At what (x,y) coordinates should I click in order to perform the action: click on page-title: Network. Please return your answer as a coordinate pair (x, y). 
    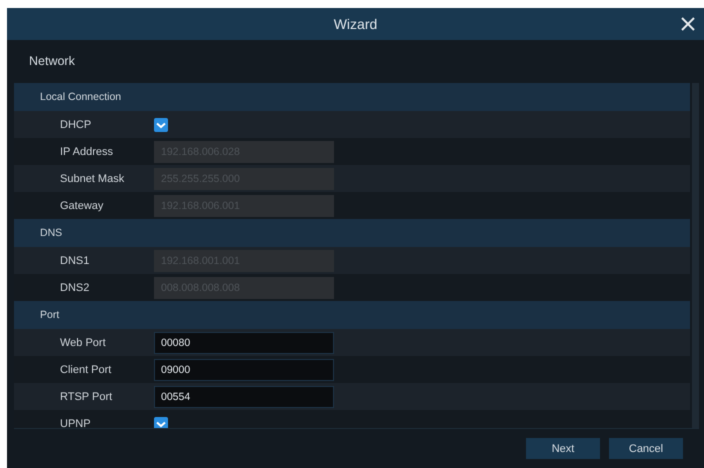
    Looking at the image, I should click on (52, 61).